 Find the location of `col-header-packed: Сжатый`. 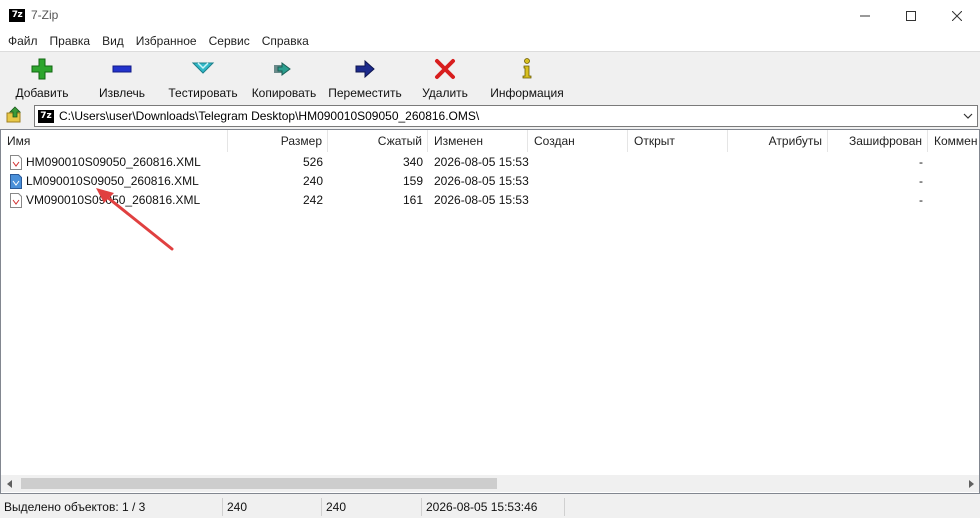

col-header-packed: Сжатый is located at coordinates (378, 141).